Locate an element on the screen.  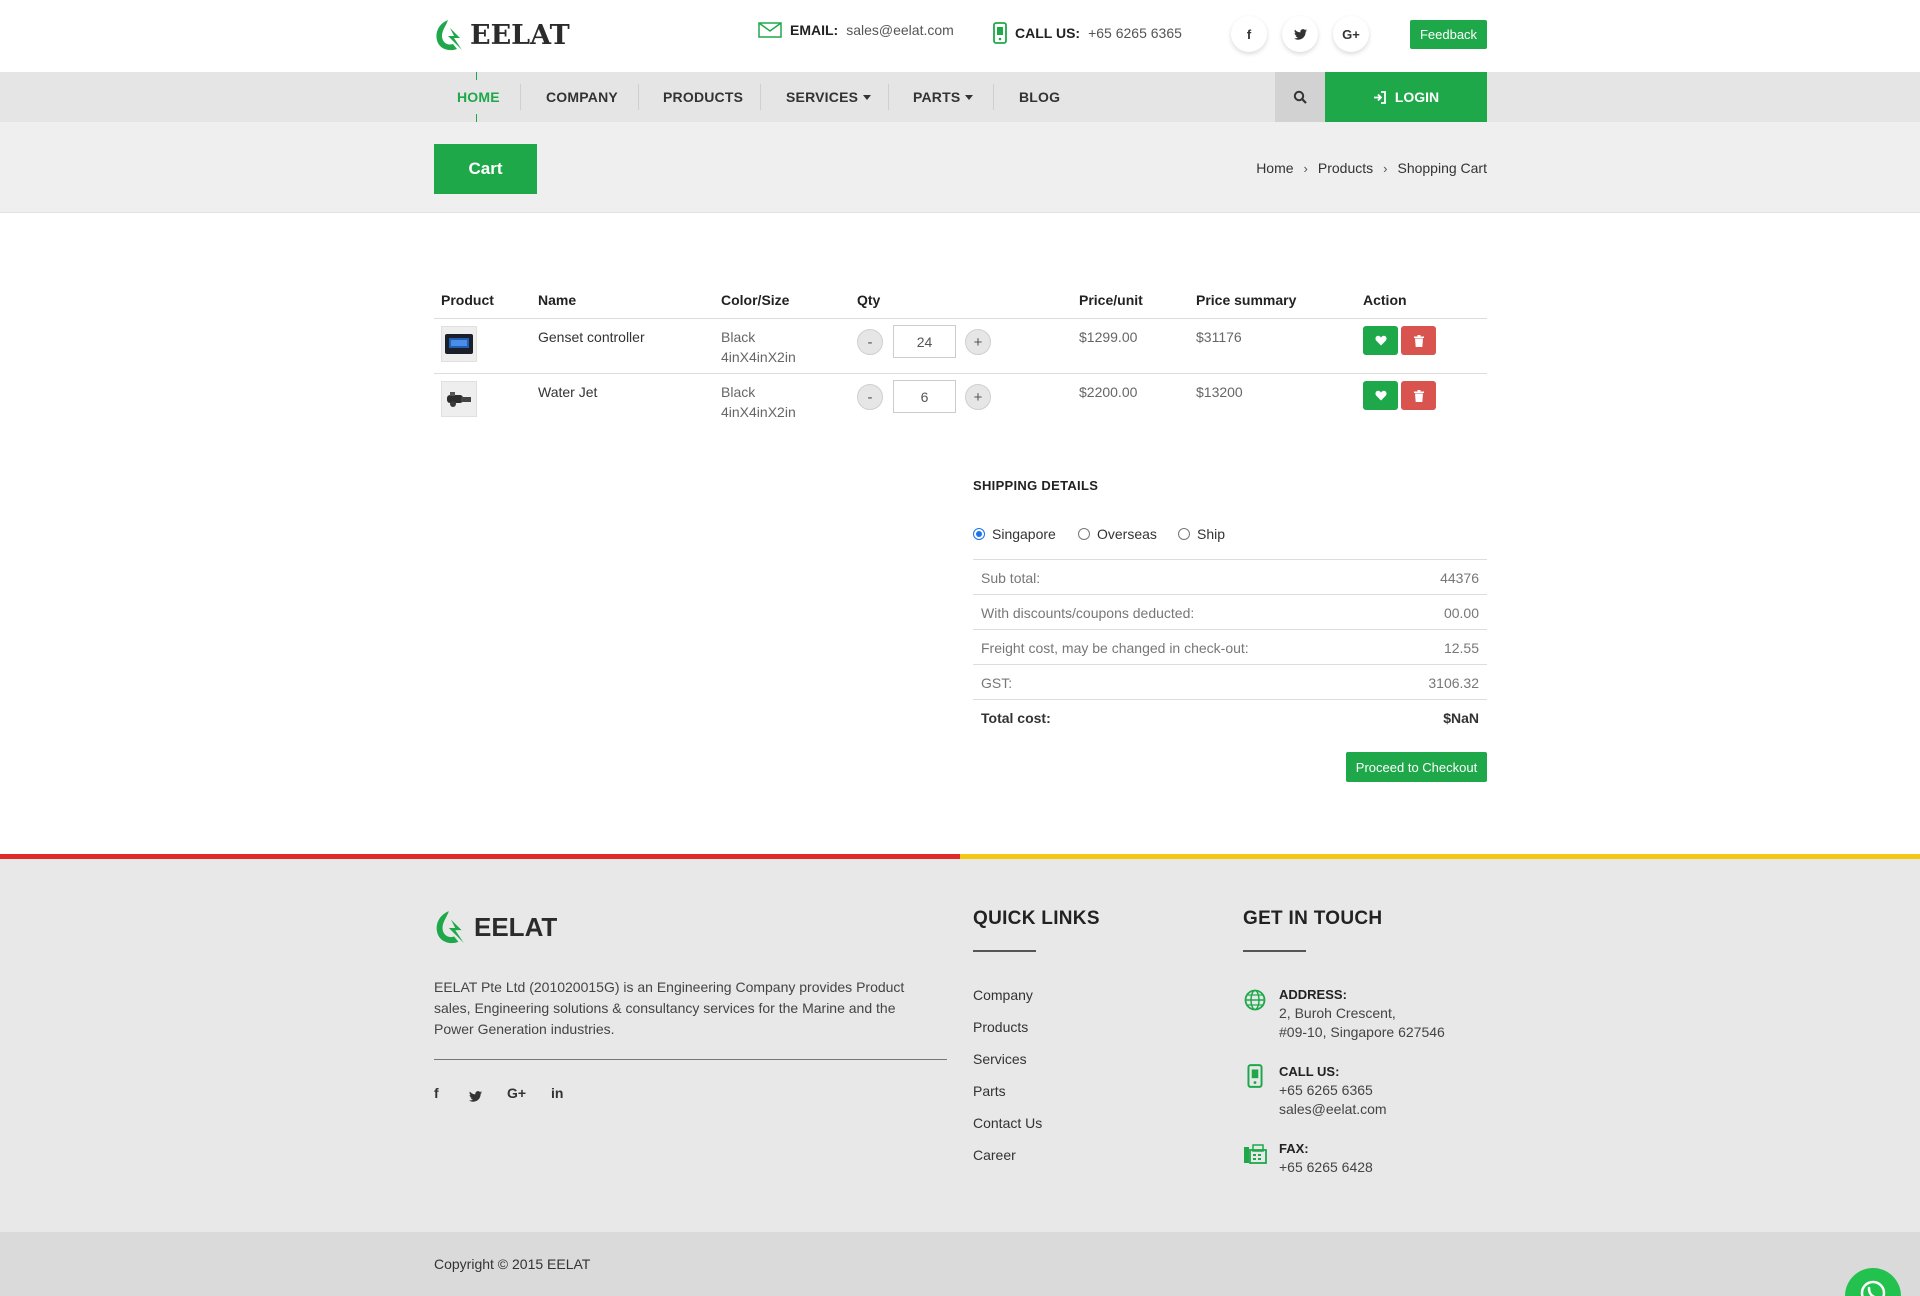
radio-label: Singapore is located at coordinates (1024, 534).